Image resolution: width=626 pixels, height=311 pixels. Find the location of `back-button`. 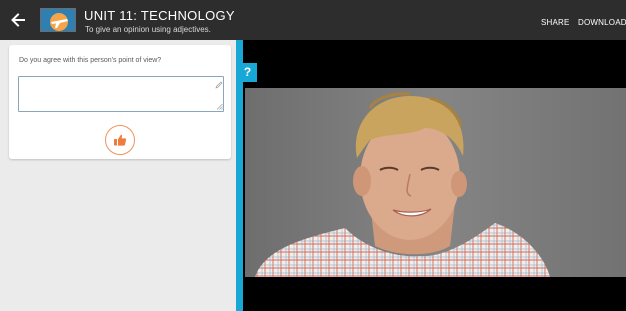

back-button is located at coordinates (18, 20).